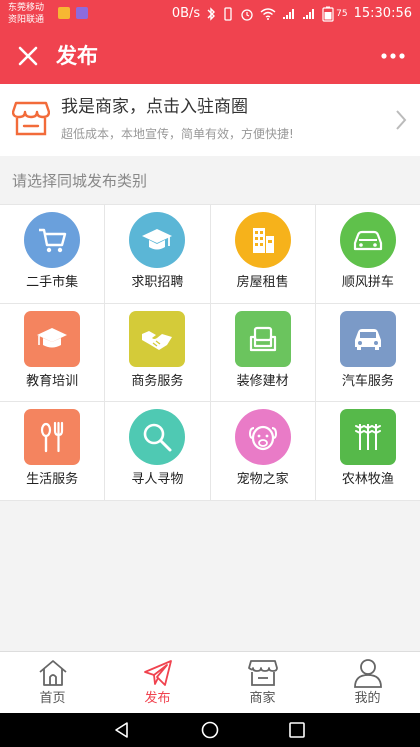 The image size is (420, 747). Describe the element at coordinates (28, 56) in the screenshot. I see `close-icon` at that location.